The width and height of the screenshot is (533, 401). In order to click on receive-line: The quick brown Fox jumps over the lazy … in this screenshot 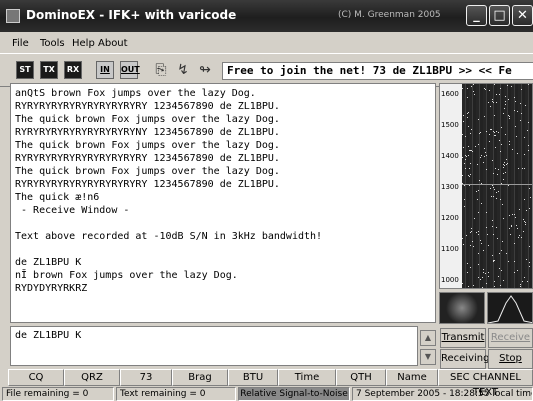, I will do `click(147, 119)`.